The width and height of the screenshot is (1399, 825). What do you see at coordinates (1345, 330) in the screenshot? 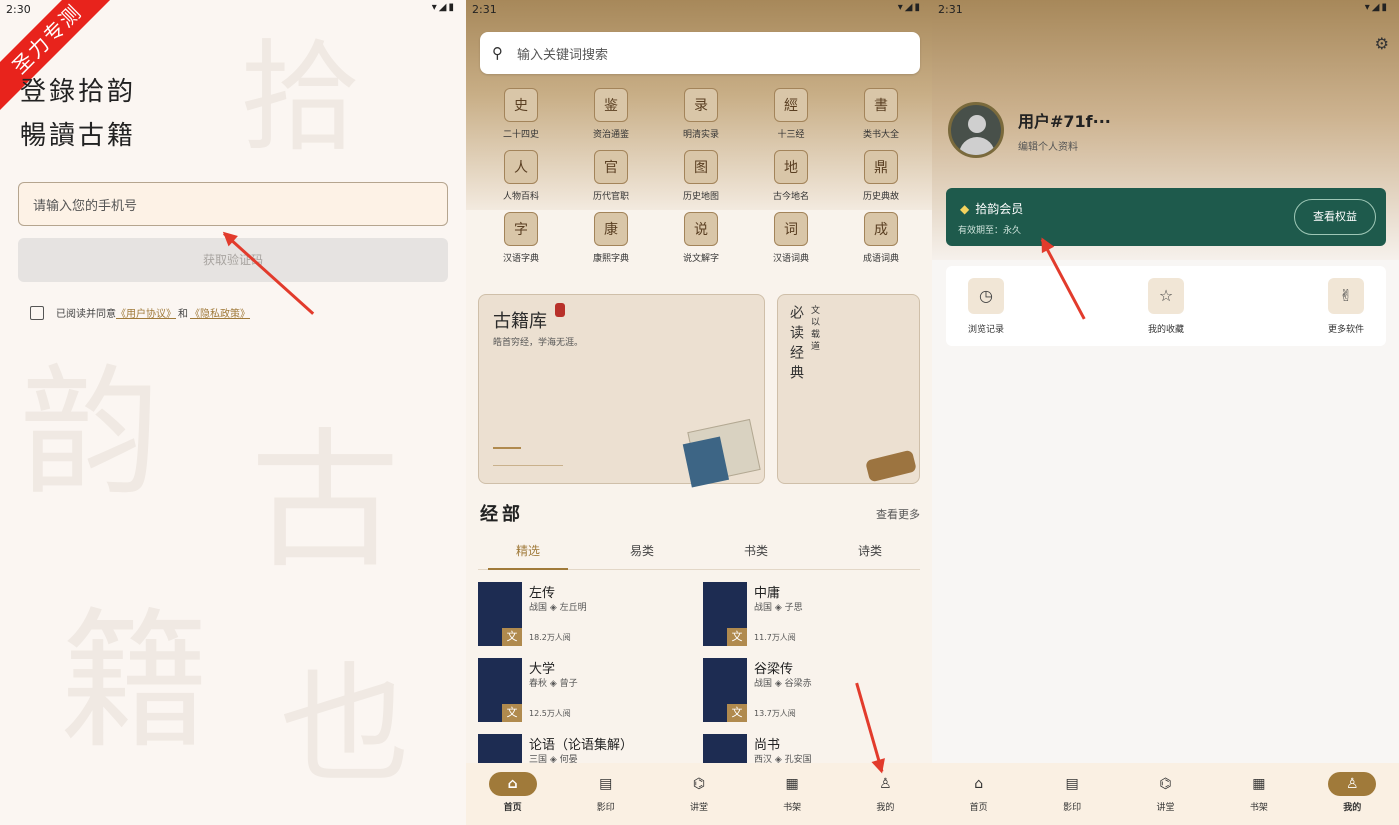
I see `quick-label: 更多软件` at bounding box center [1345, 330].